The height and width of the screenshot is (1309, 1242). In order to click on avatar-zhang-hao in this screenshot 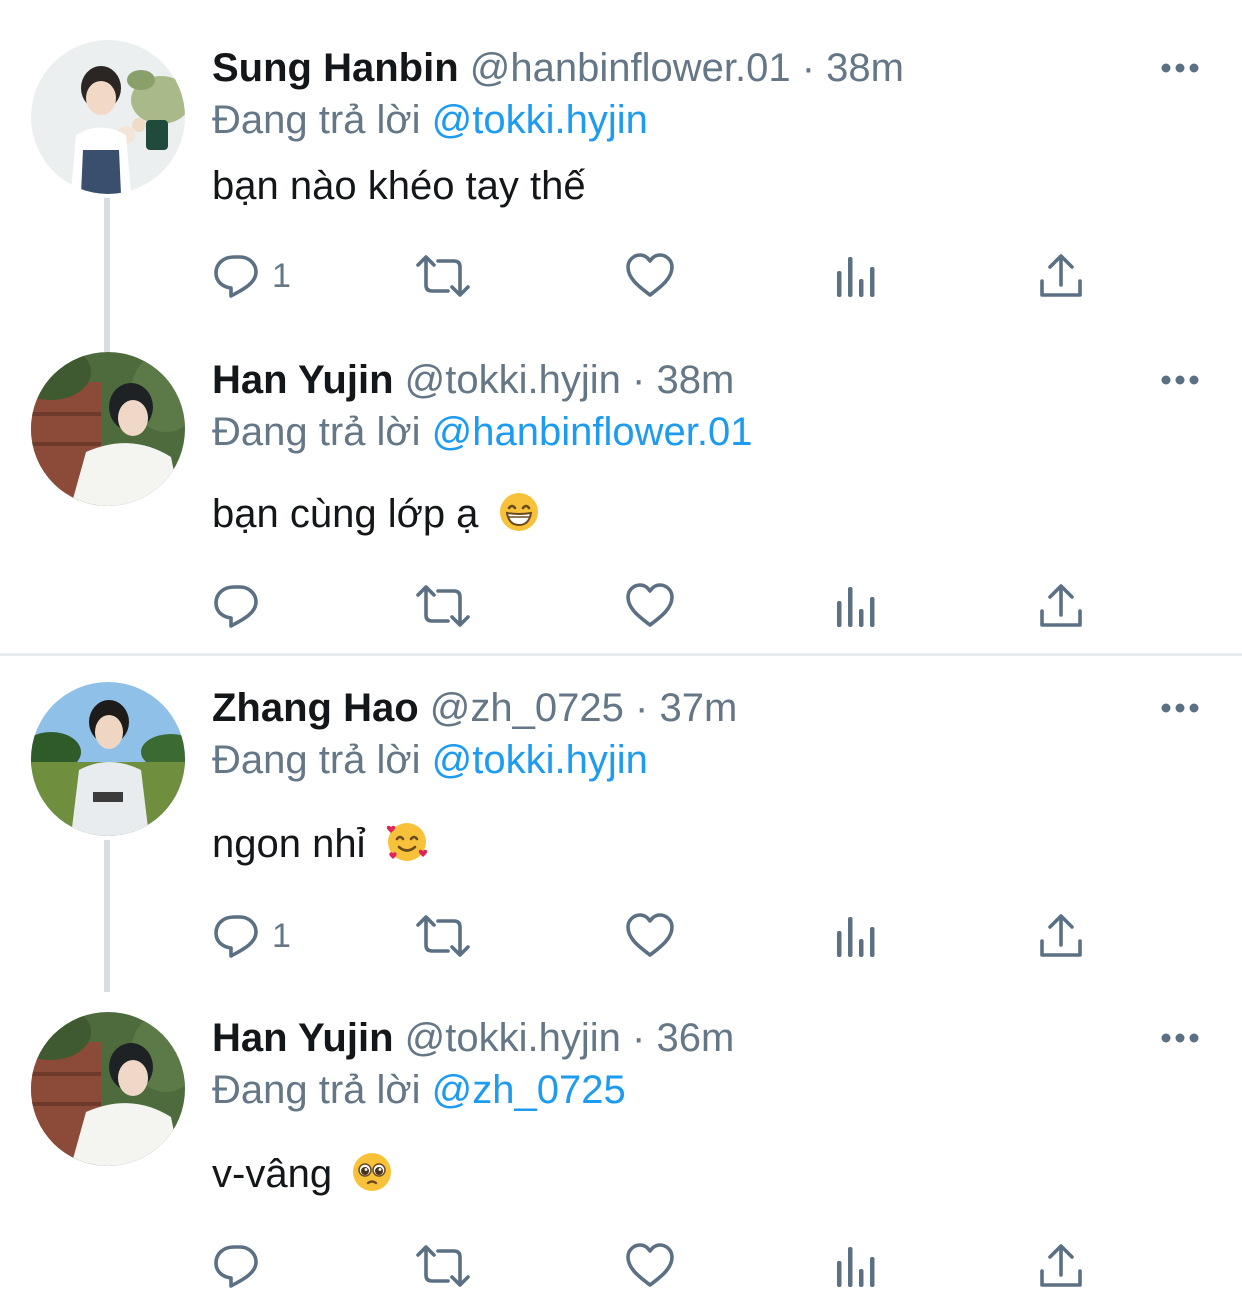, I will do `click(108, 759)`.